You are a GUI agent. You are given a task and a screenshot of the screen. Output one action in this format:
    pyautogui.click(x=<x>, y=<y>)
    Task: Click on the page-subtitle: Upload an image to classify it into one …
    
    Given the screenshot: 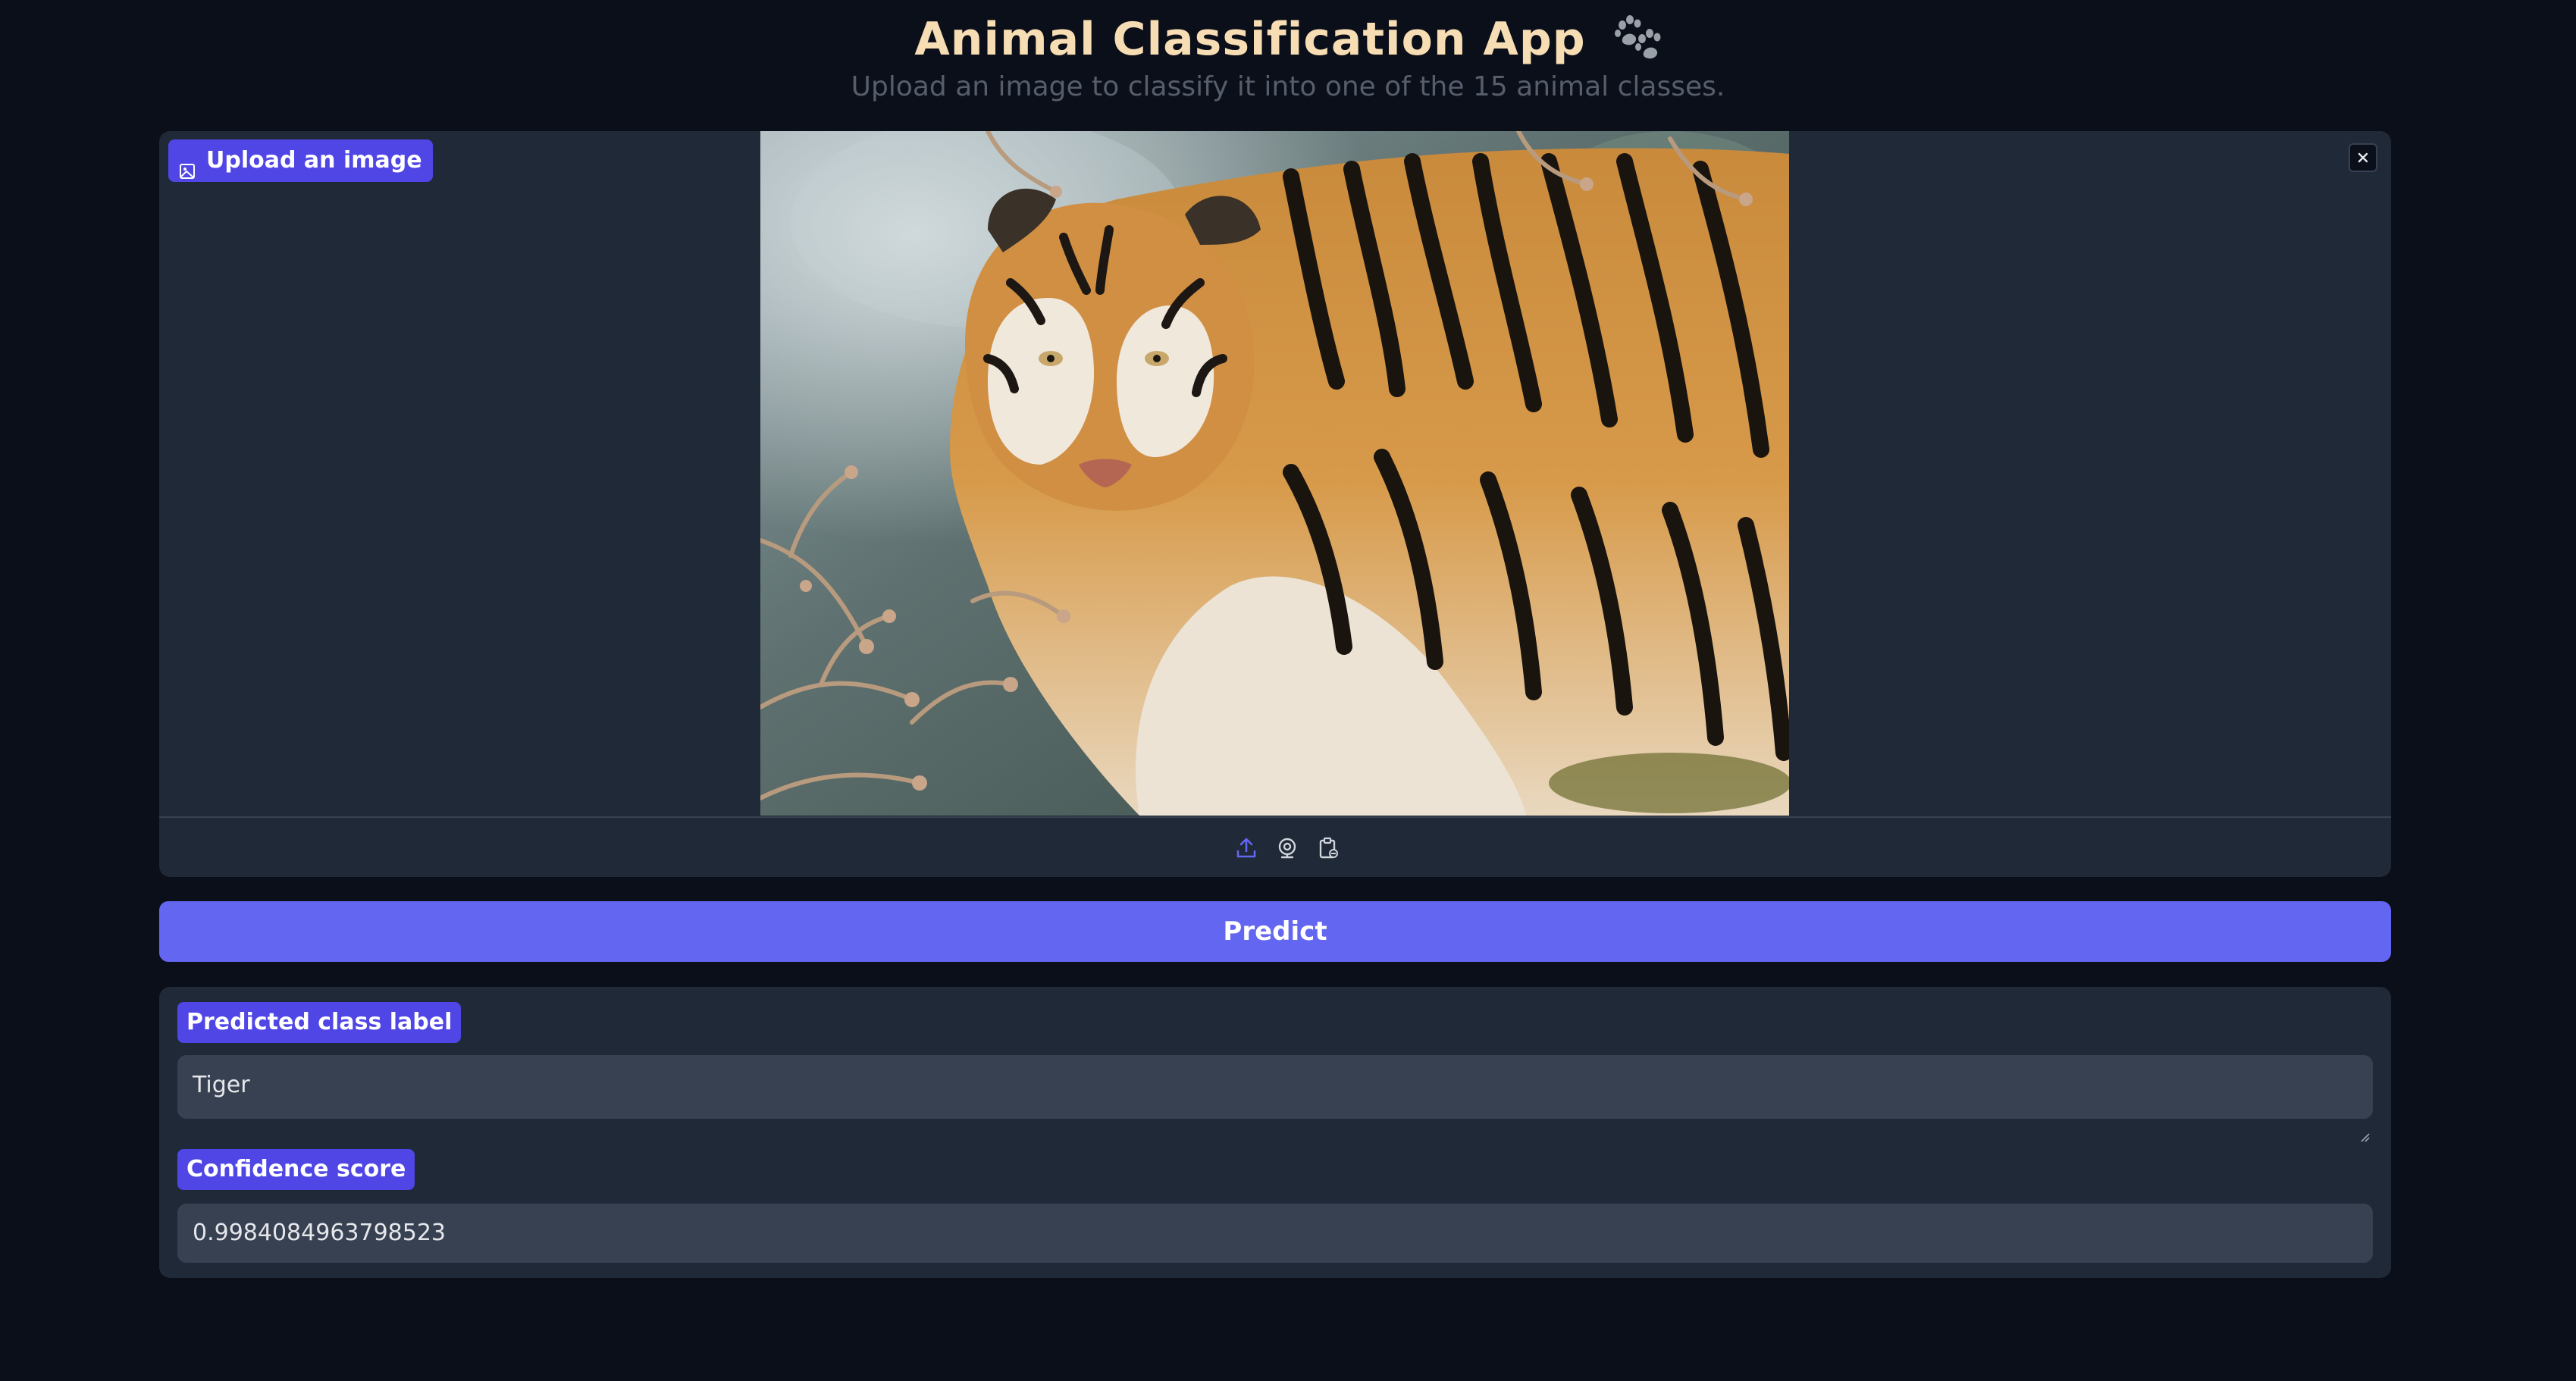 What is the action you would take?
    pyautogui.click(x=1288, y=86)
    